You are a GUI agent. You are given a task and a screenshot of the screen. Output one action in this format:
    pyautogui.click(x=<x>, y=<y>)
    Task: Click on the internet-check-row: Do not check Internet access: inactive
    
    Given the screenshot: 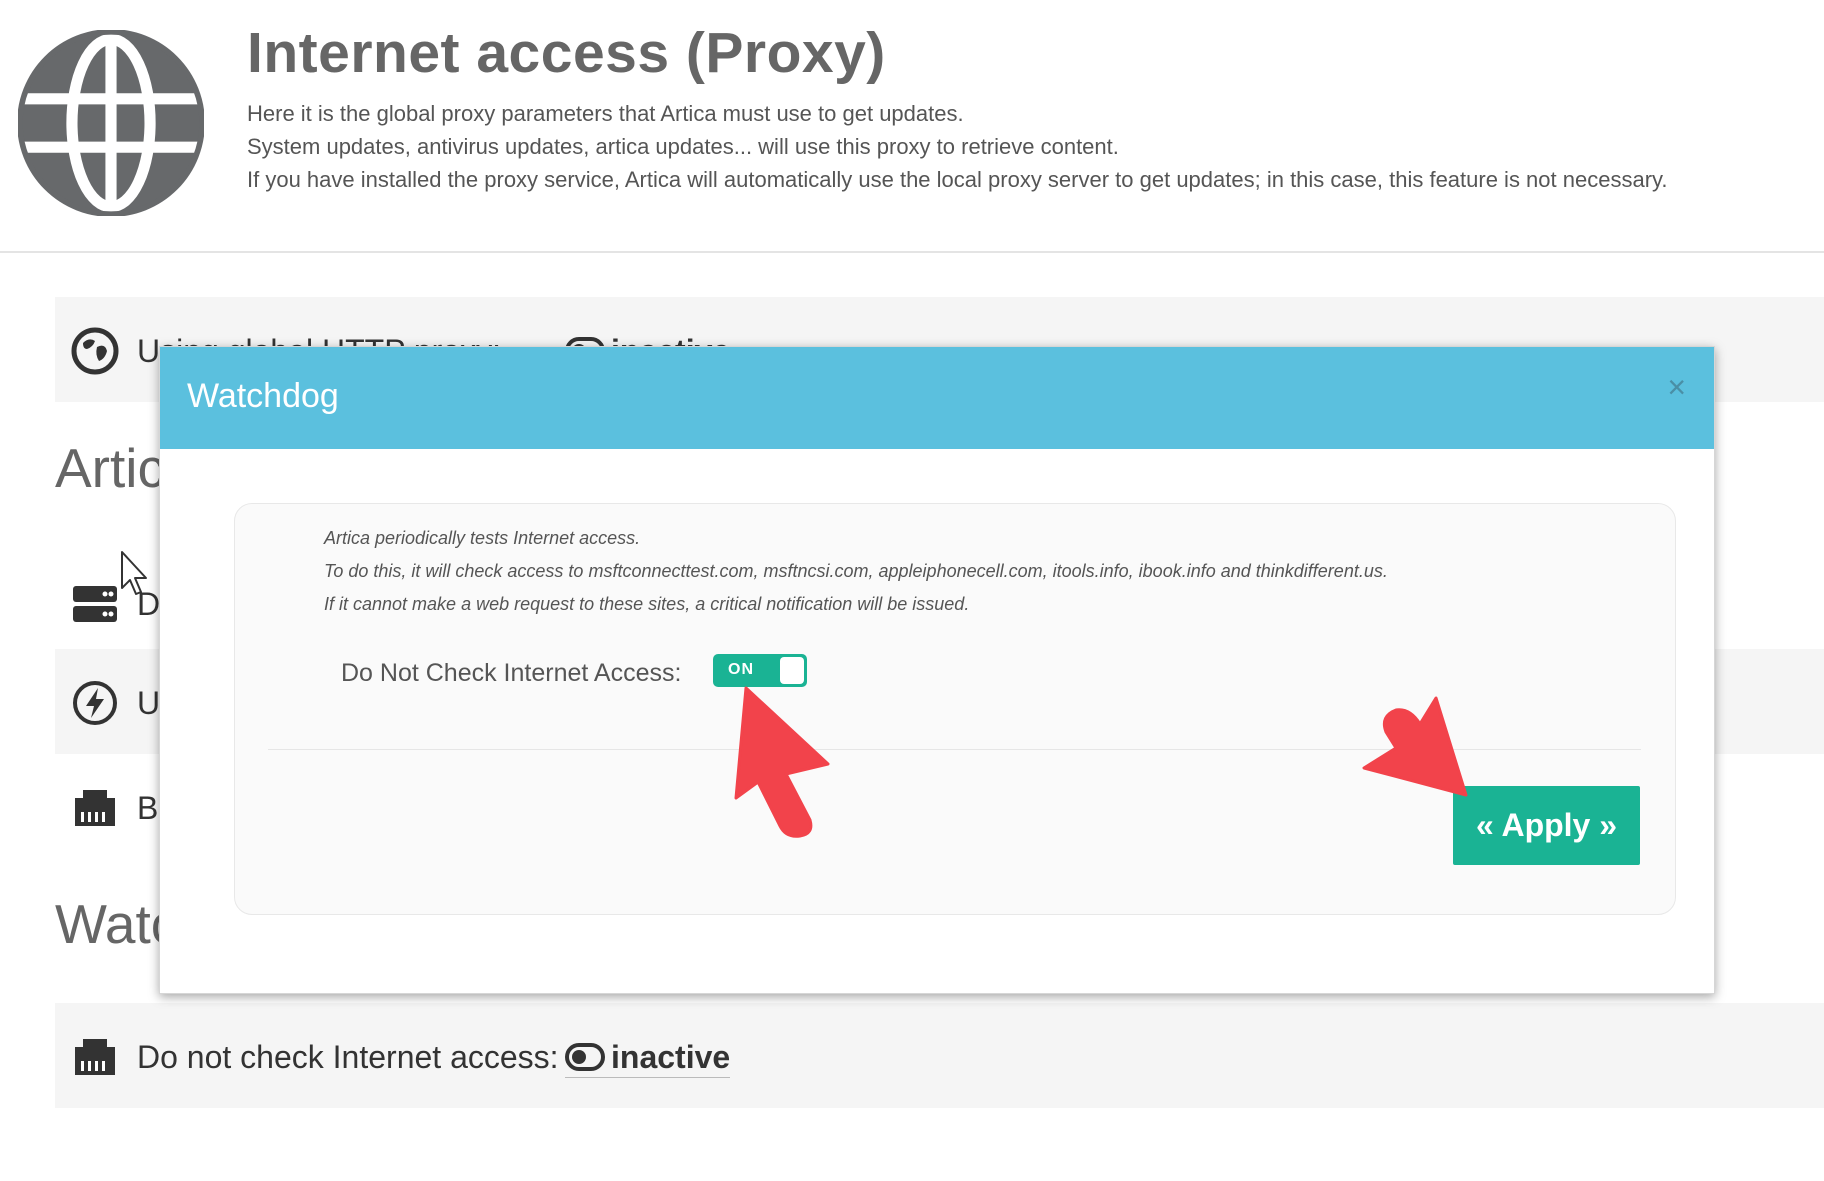 What is the action you would take?
    pyautogui.click(x=939, y=1055)
    